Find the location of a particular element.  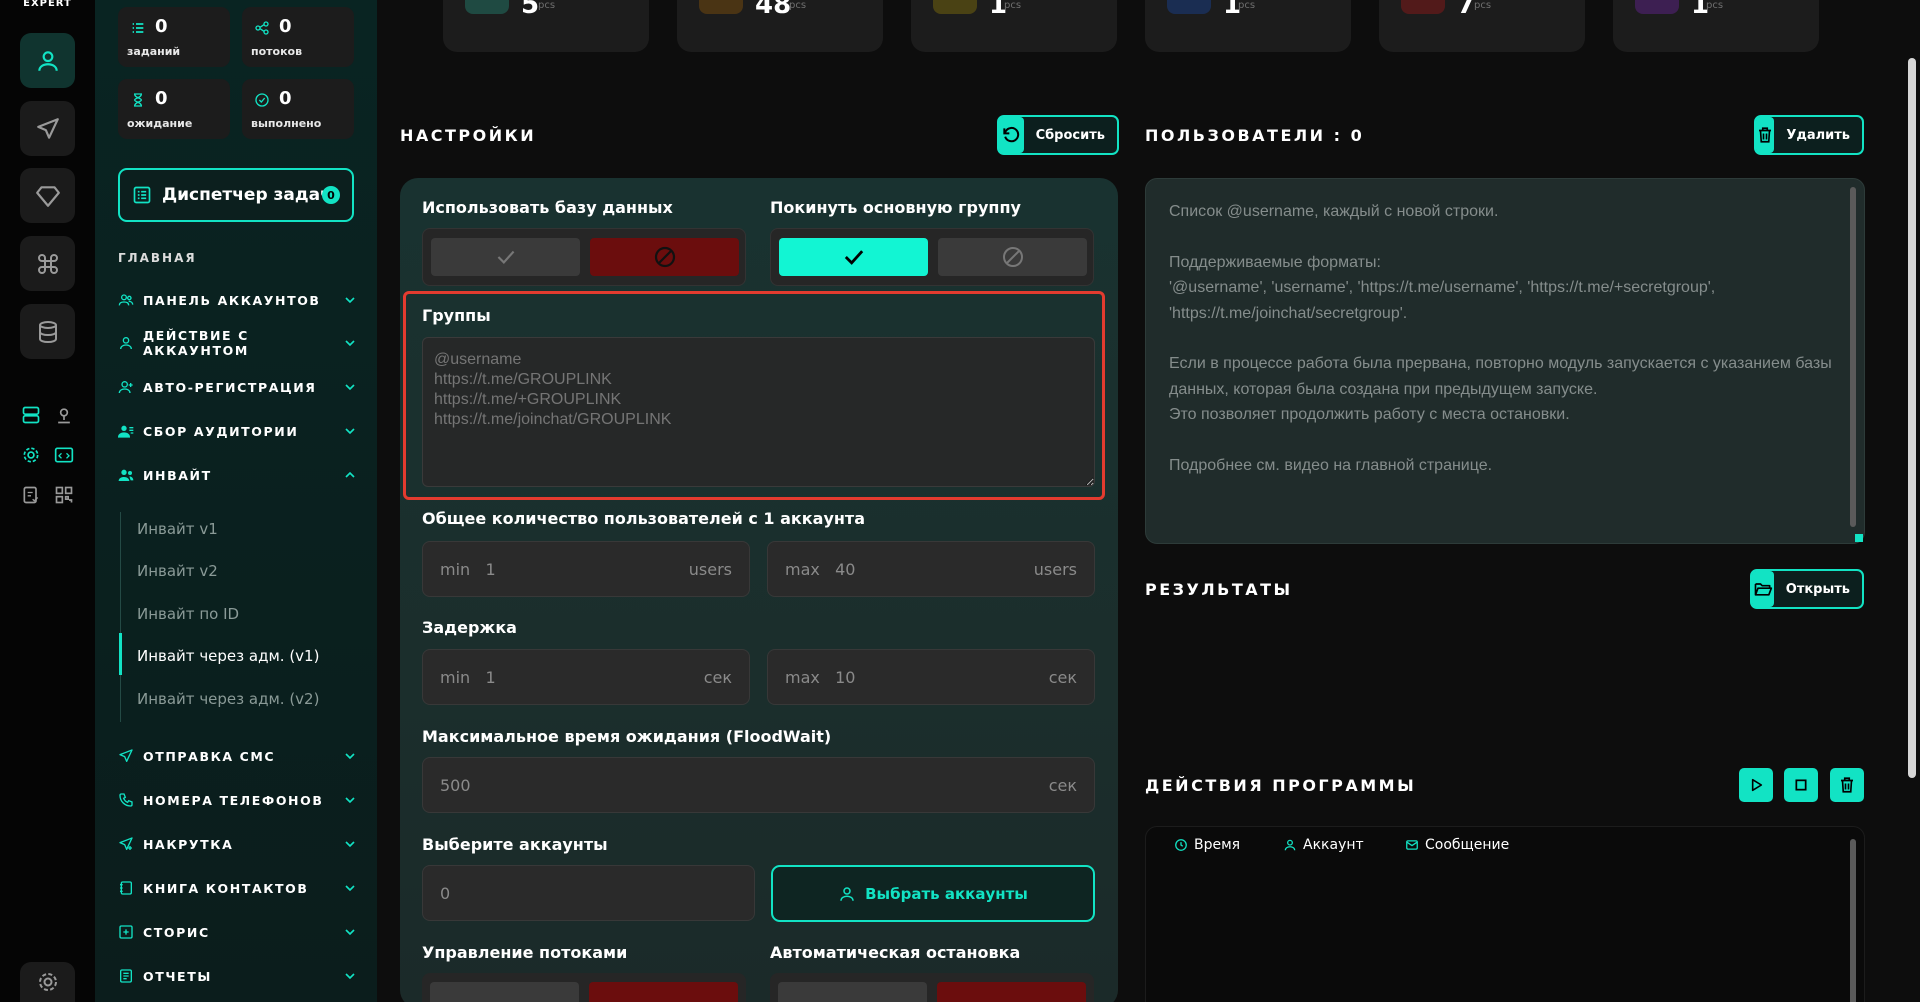

qr-code-icon is located at coordinates (64, 495).